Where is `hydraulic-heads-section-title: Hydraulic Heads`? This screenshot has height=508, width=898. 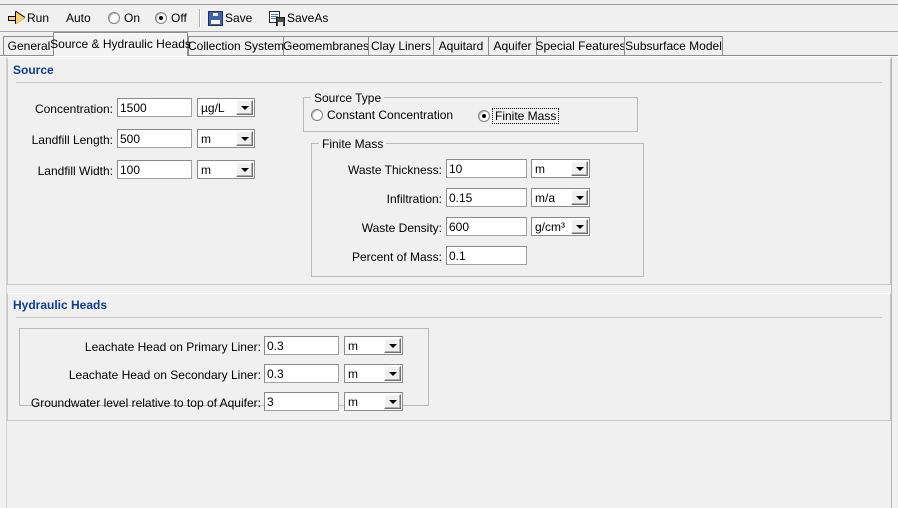 hydraulic-heads-section-title: Hydraulic Heads is located at coordinates (60, 305).